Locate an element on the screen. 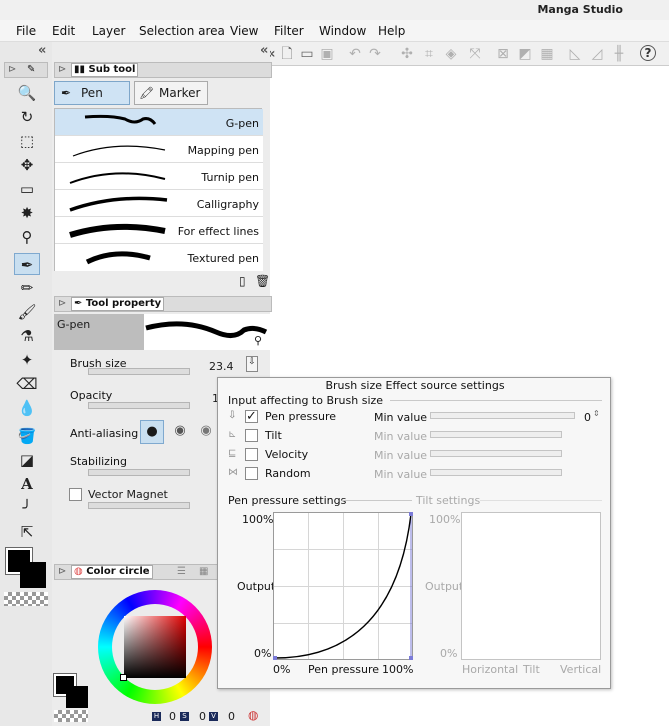 Image resolution: width=669 pixels, height=726 pixels. anti-aliasing-medium-option: ◉ is located at coordinates (206, 432).